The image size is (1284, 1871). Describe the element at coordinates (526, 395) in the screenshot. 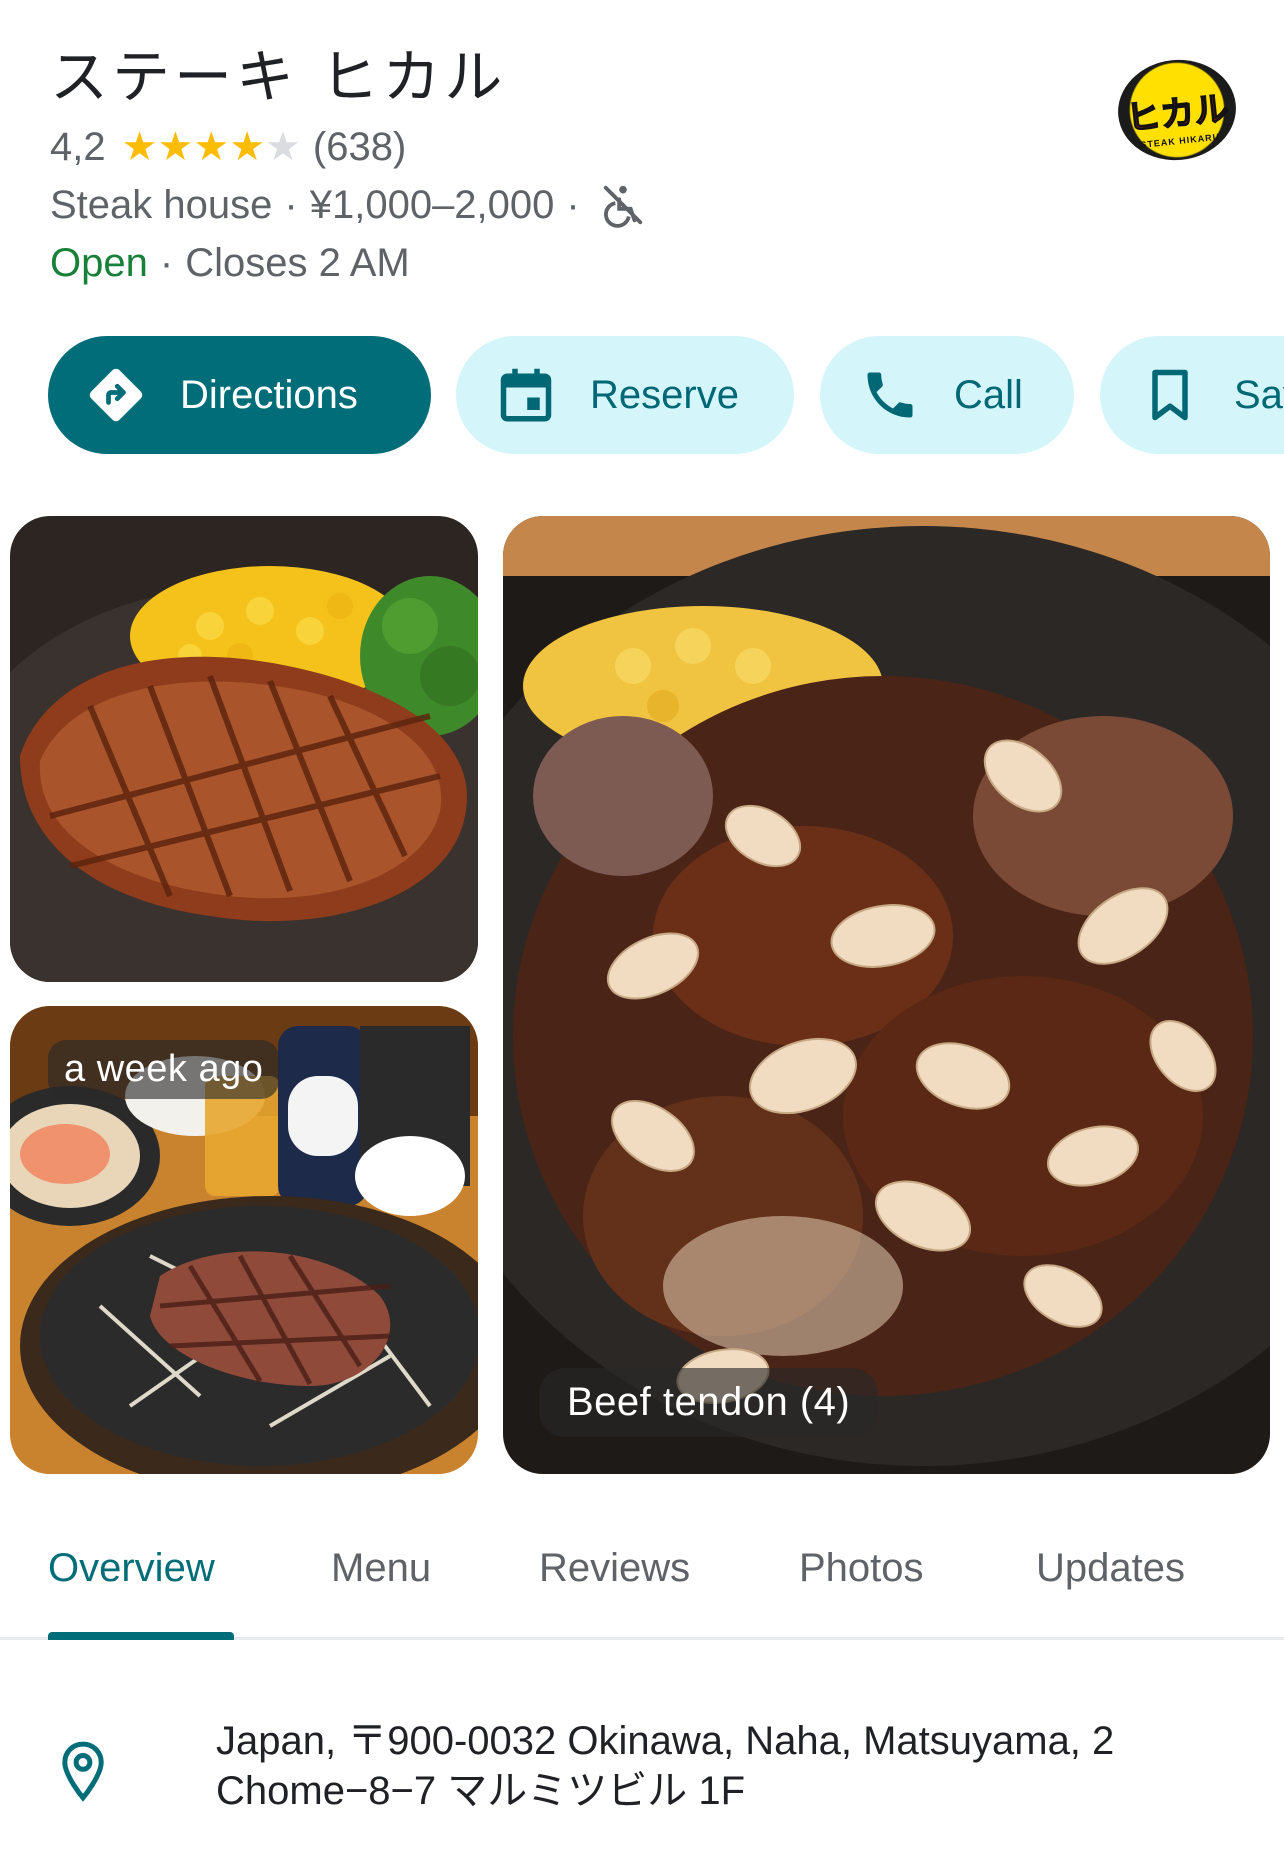

I see `calendar-icon` at that location.